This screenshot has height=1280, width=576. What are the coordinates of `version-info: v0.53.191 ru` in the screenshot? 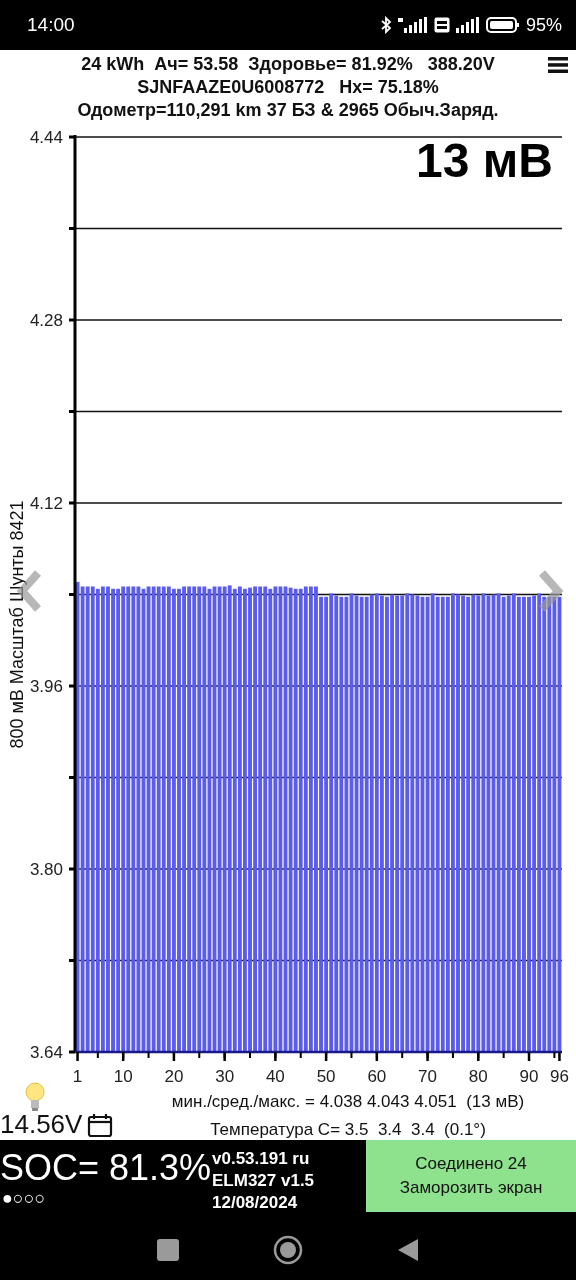 It's located at (261, 1159).